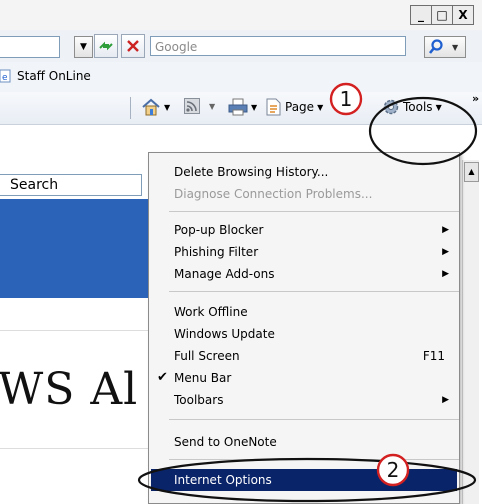 The height and width of the screenshot is (504, 482). I want to click on internet-options-highlight-ellipse, so click(307, 480).